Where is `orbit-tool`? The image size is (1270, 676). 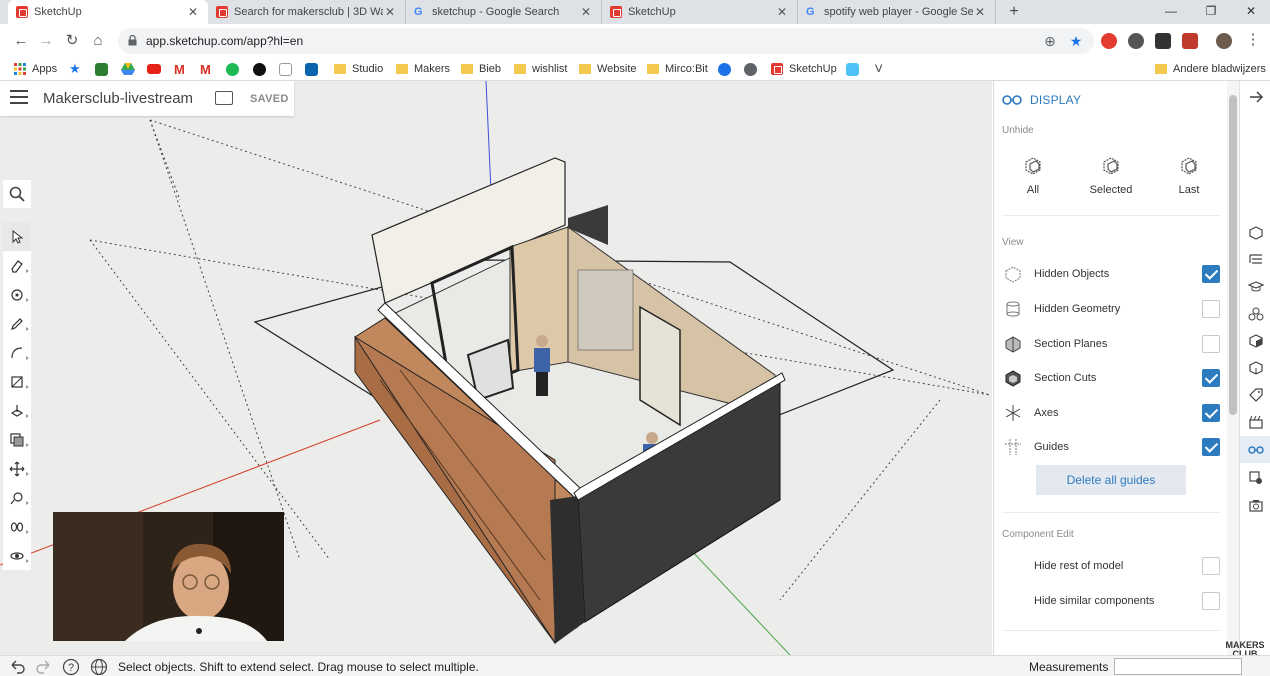
orbit-tool is located at coordinates (17, 555).